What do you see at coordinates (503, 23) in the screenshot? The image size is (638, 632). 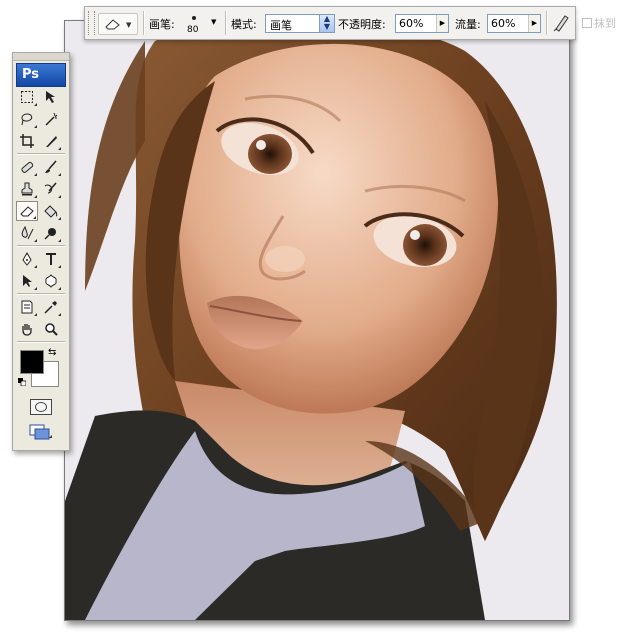 I see `flow-value: 60%` at bounding box center [503, 23].